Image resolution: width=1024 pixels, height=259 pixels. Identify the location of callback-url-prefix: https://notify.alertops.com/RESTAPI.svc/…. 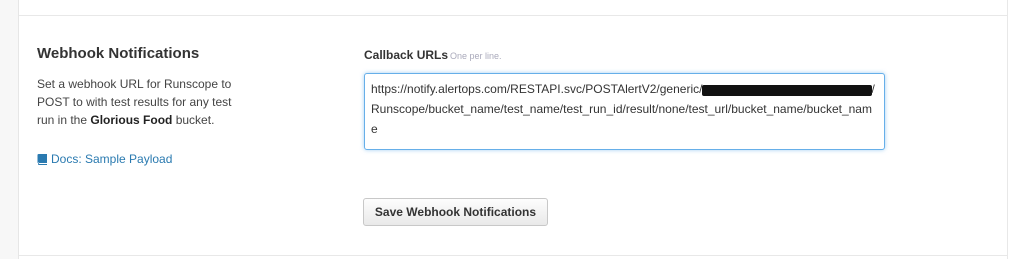
(537, 89).